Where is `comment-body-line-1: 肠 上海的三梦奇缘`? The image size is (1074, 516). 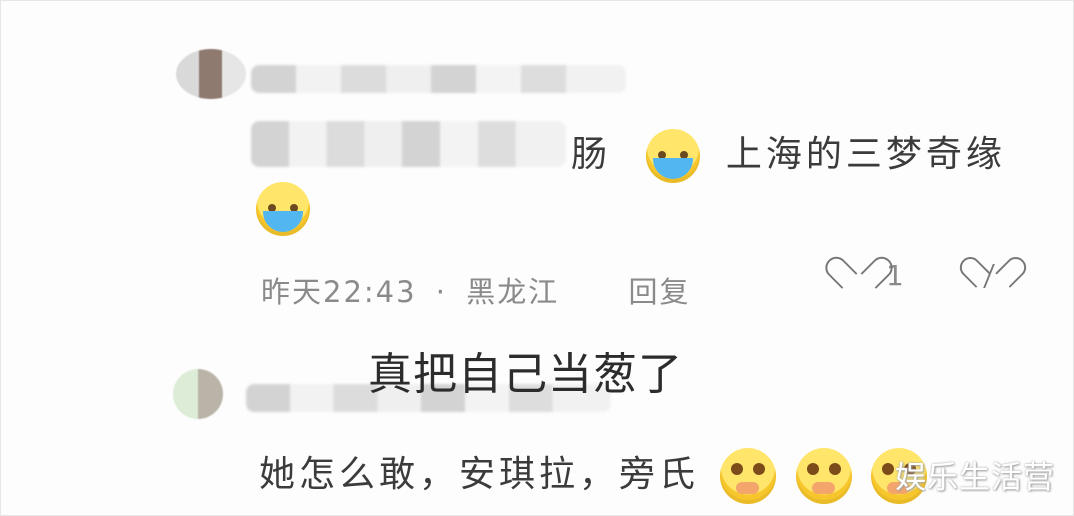
comment-body-line-1: 肠 上海的三梦奇缘 is located at coordinates (788, 154).